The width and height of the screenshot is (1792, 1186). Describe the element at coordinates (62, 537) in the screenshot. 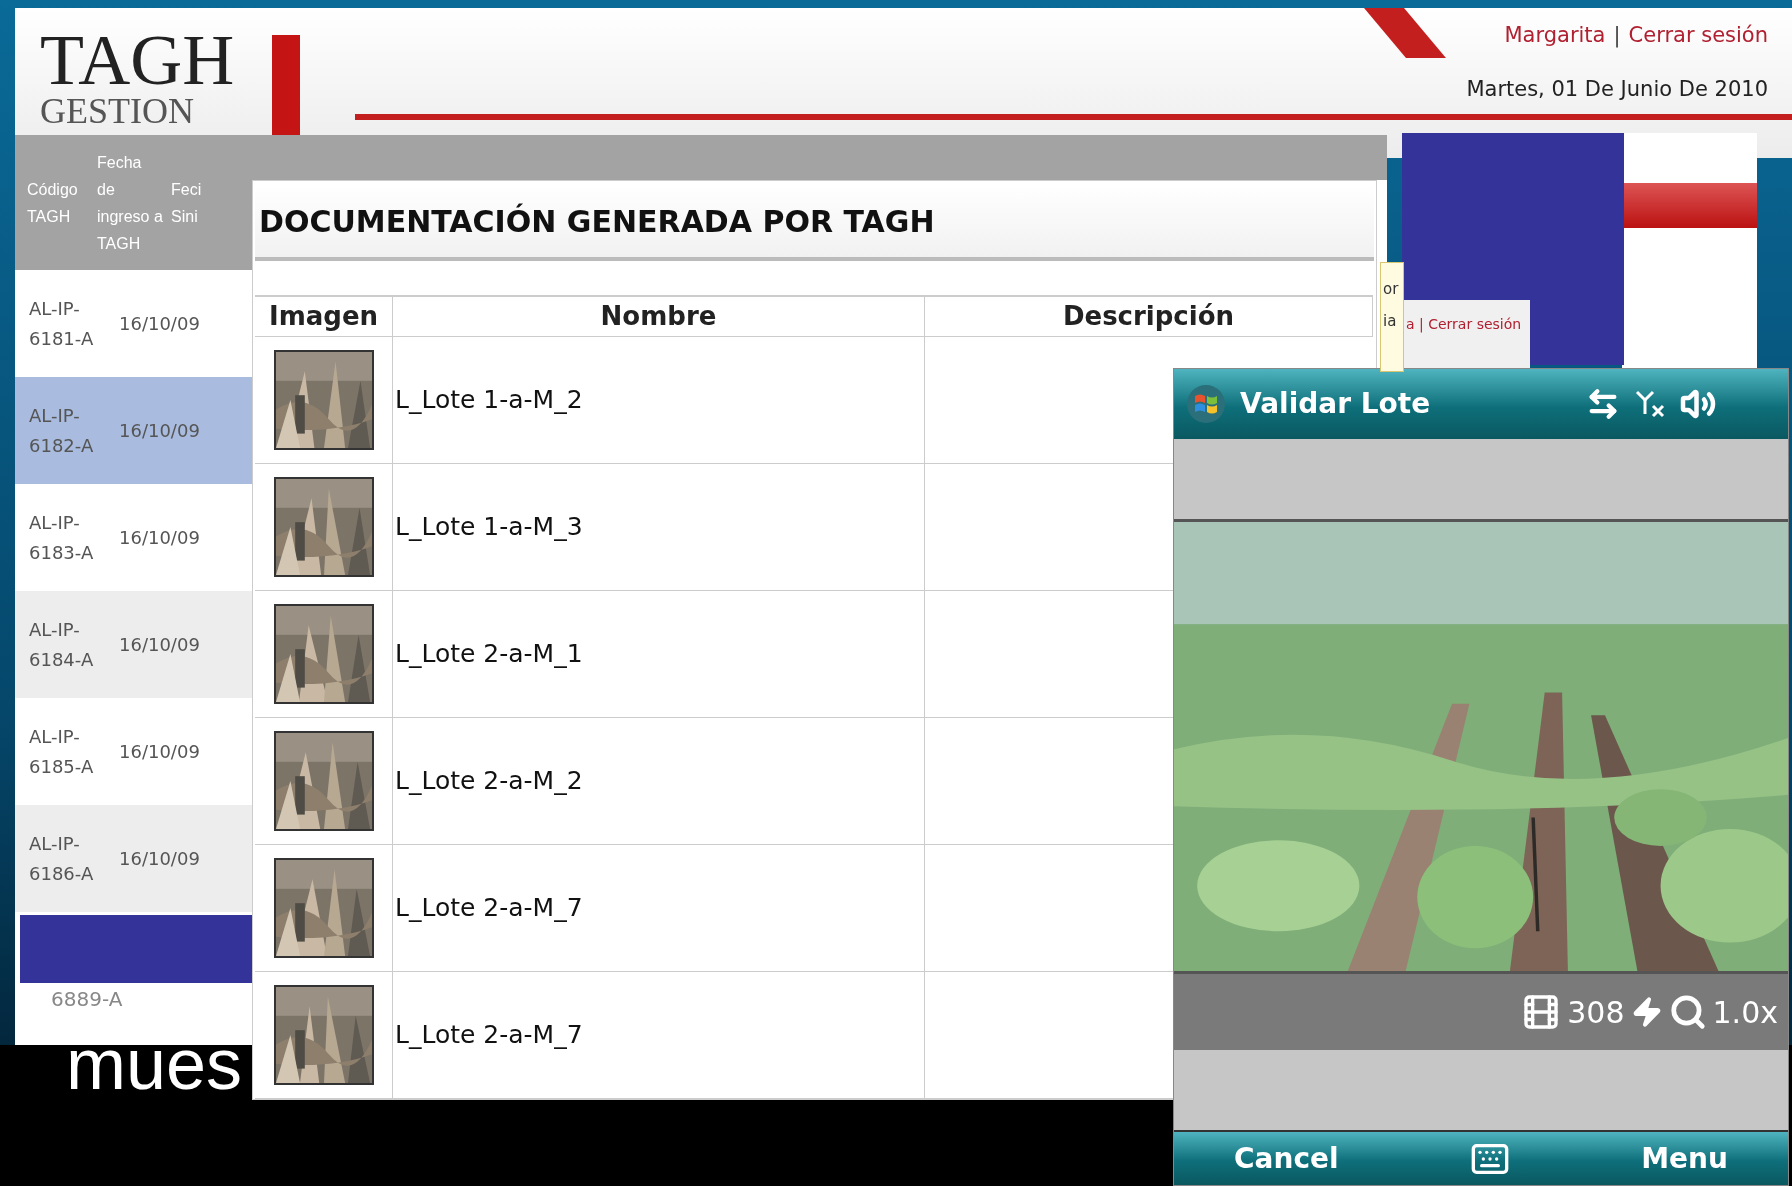

I see `table-cell-text: AL-IP-6183-A` at that location.